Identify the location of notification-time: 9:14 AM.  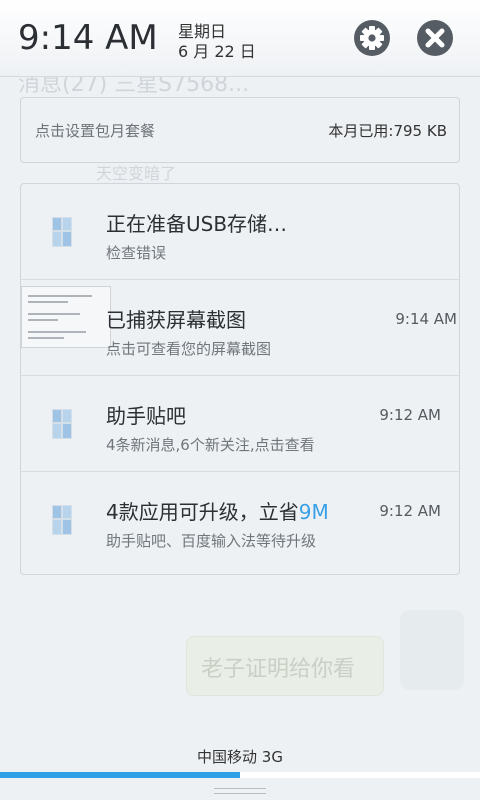
(426, 319).